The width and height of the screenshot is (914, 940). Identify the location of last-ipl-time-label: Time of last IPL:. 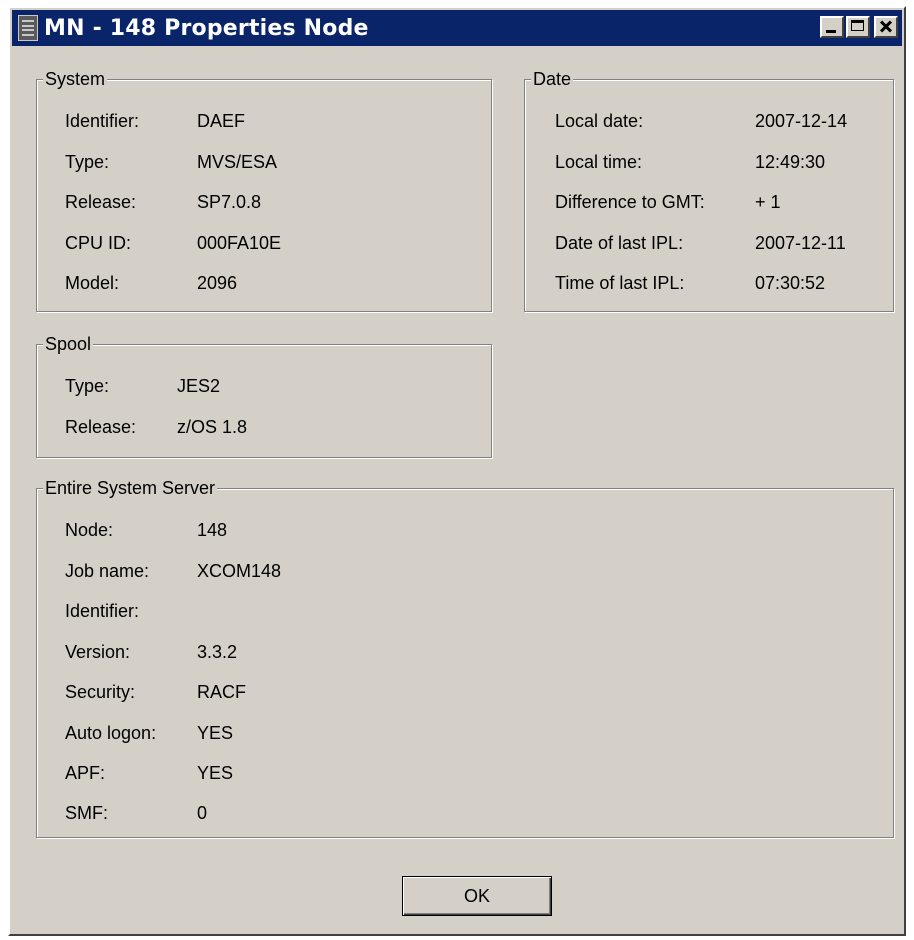
(620, 283).